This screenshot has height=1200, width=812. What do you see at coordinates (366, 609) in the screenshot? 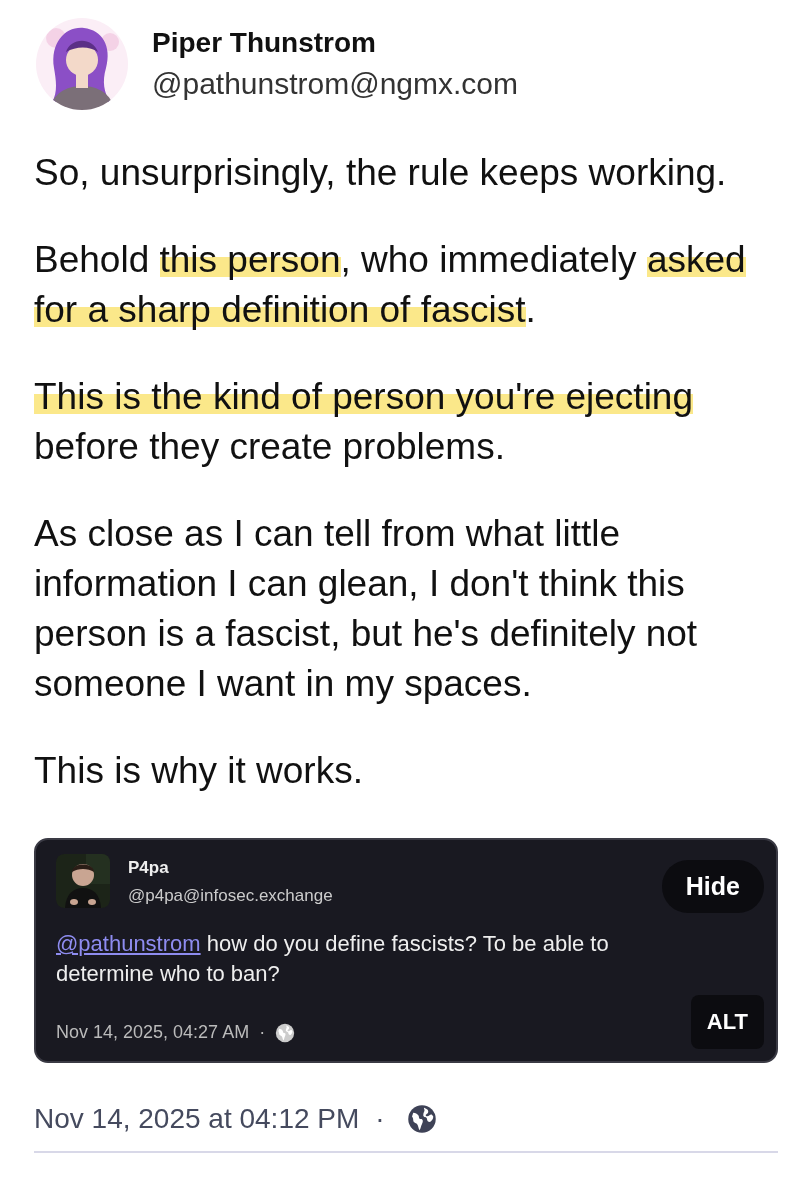
I see `post-paragraph: As close as I can tell from what little information I can glean, I don't think this person is a fascist, but he's definitely not someone I want in my spaces.` at bounding box center [366, 609].